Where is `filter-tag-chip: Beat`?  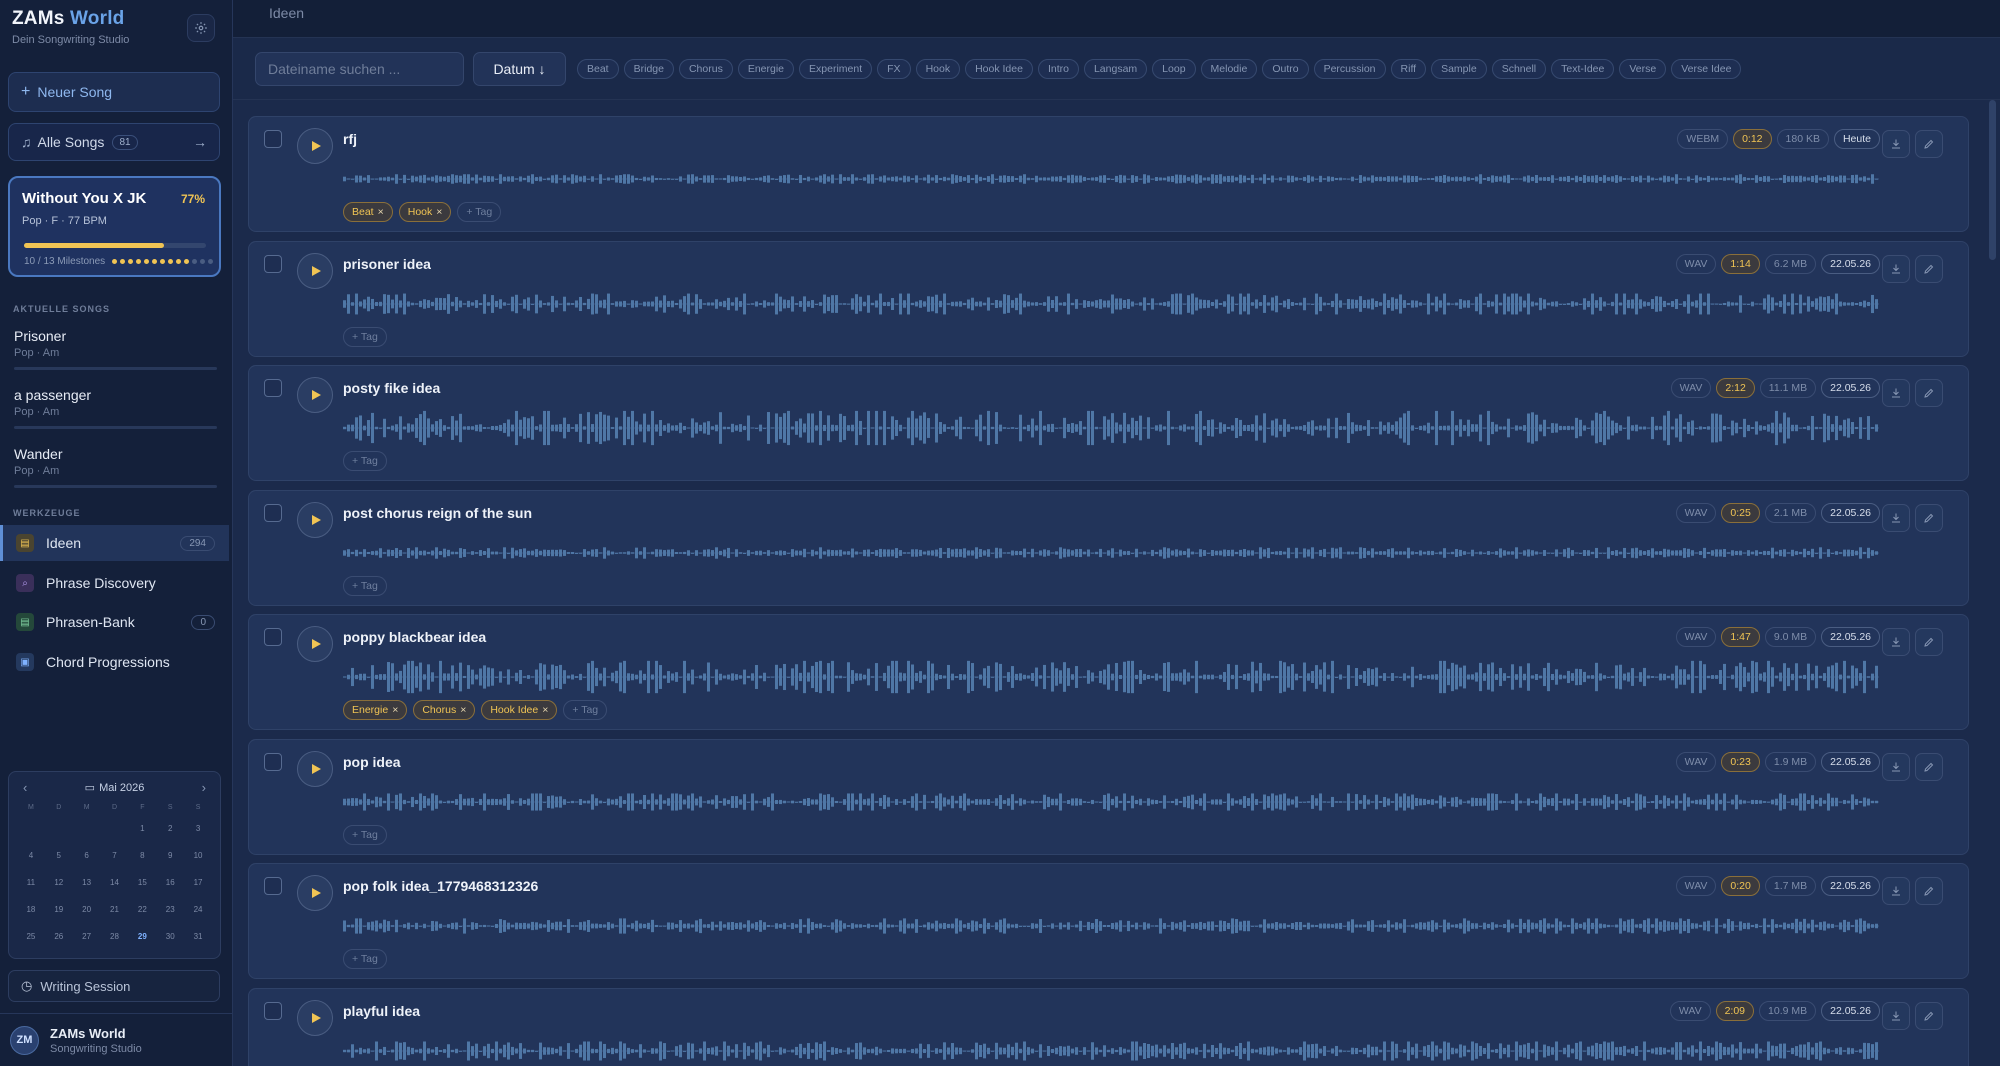 filter-tag-chip: Beat is located at coordinates (598, 69).